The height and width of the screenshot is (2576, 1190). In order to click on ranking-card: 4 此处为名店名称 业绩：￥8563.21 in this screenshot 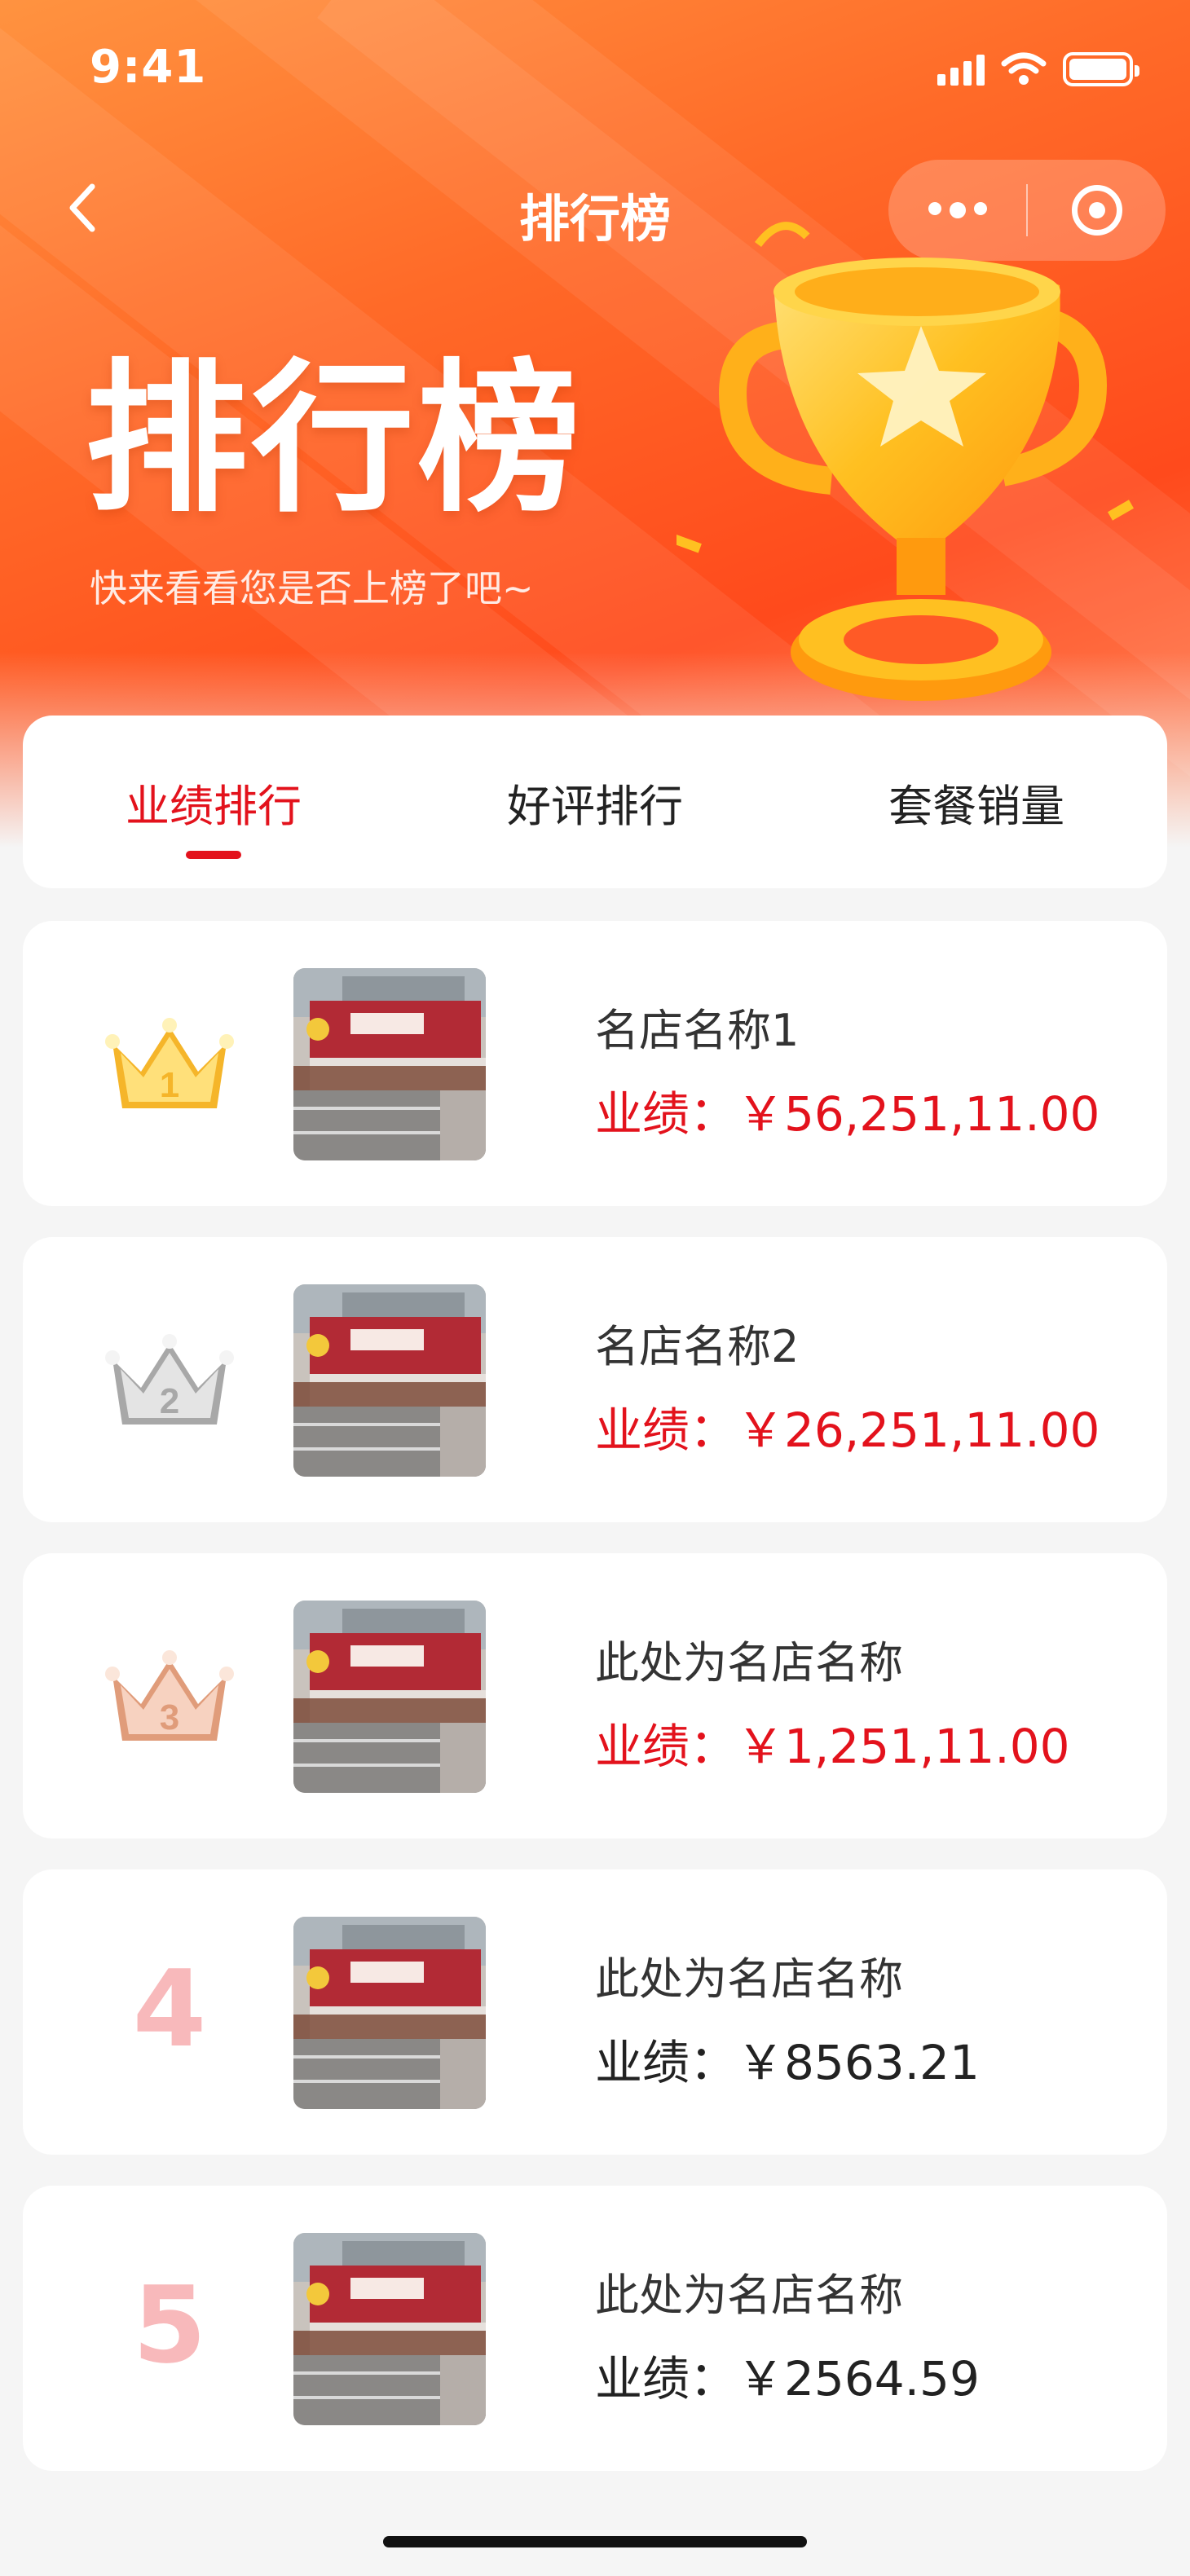, I will do `click(595, 2012)`.